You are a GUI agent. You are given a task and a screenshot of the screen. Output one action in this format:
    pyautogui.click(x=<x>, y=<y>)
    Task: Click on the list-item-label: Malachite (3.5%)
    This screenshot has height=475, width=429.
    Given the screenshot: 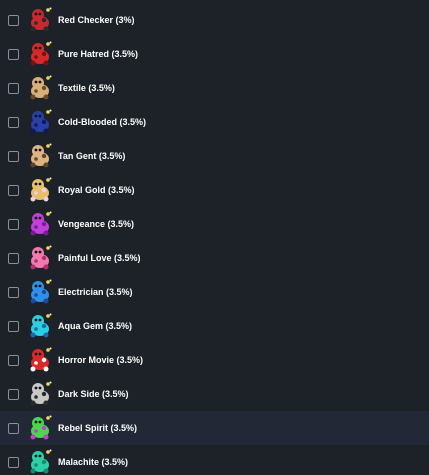 What is the action you would take?
    pyautogui.click(x=93, y=462)
    